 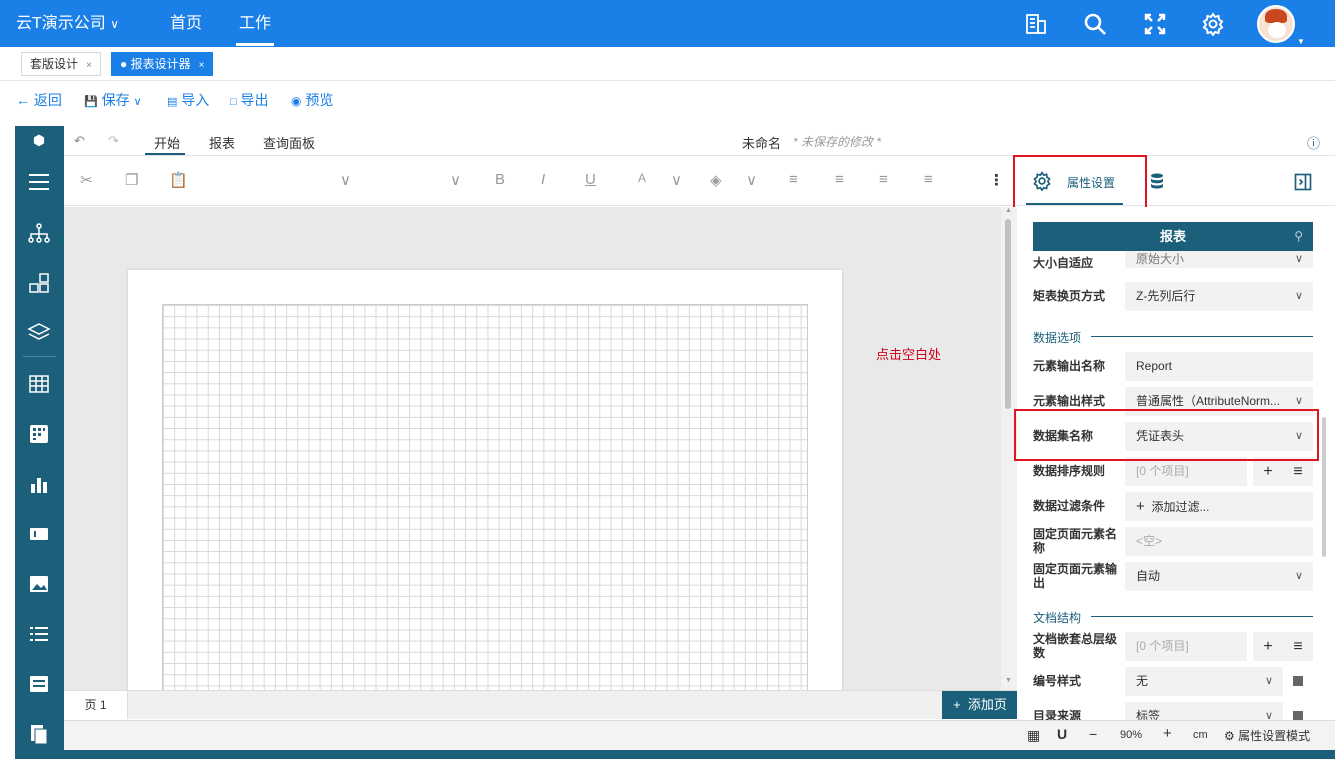 I want to click on section-doc-structure: 文档结构, so click(x=1057, y=618).